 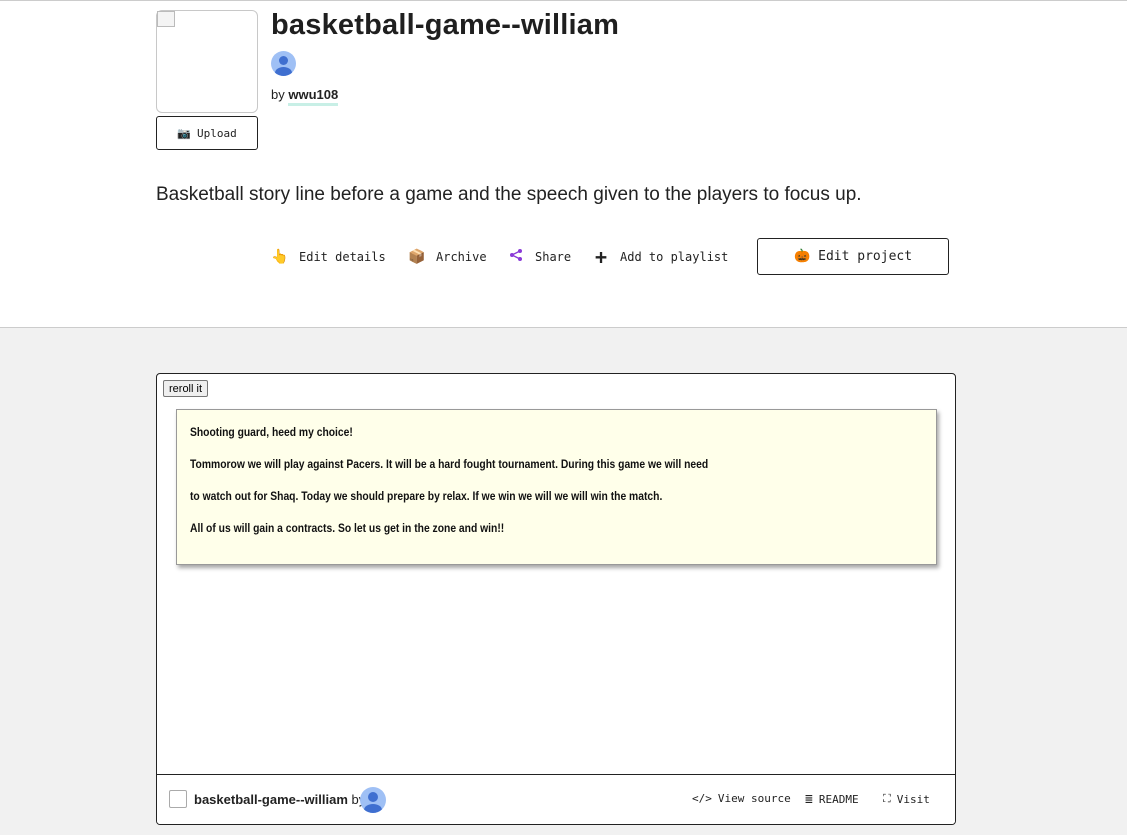 What do you see at coordinates (207, 61) in the screenshot?
I see `project-avatar` at bounding box center [207, 61].